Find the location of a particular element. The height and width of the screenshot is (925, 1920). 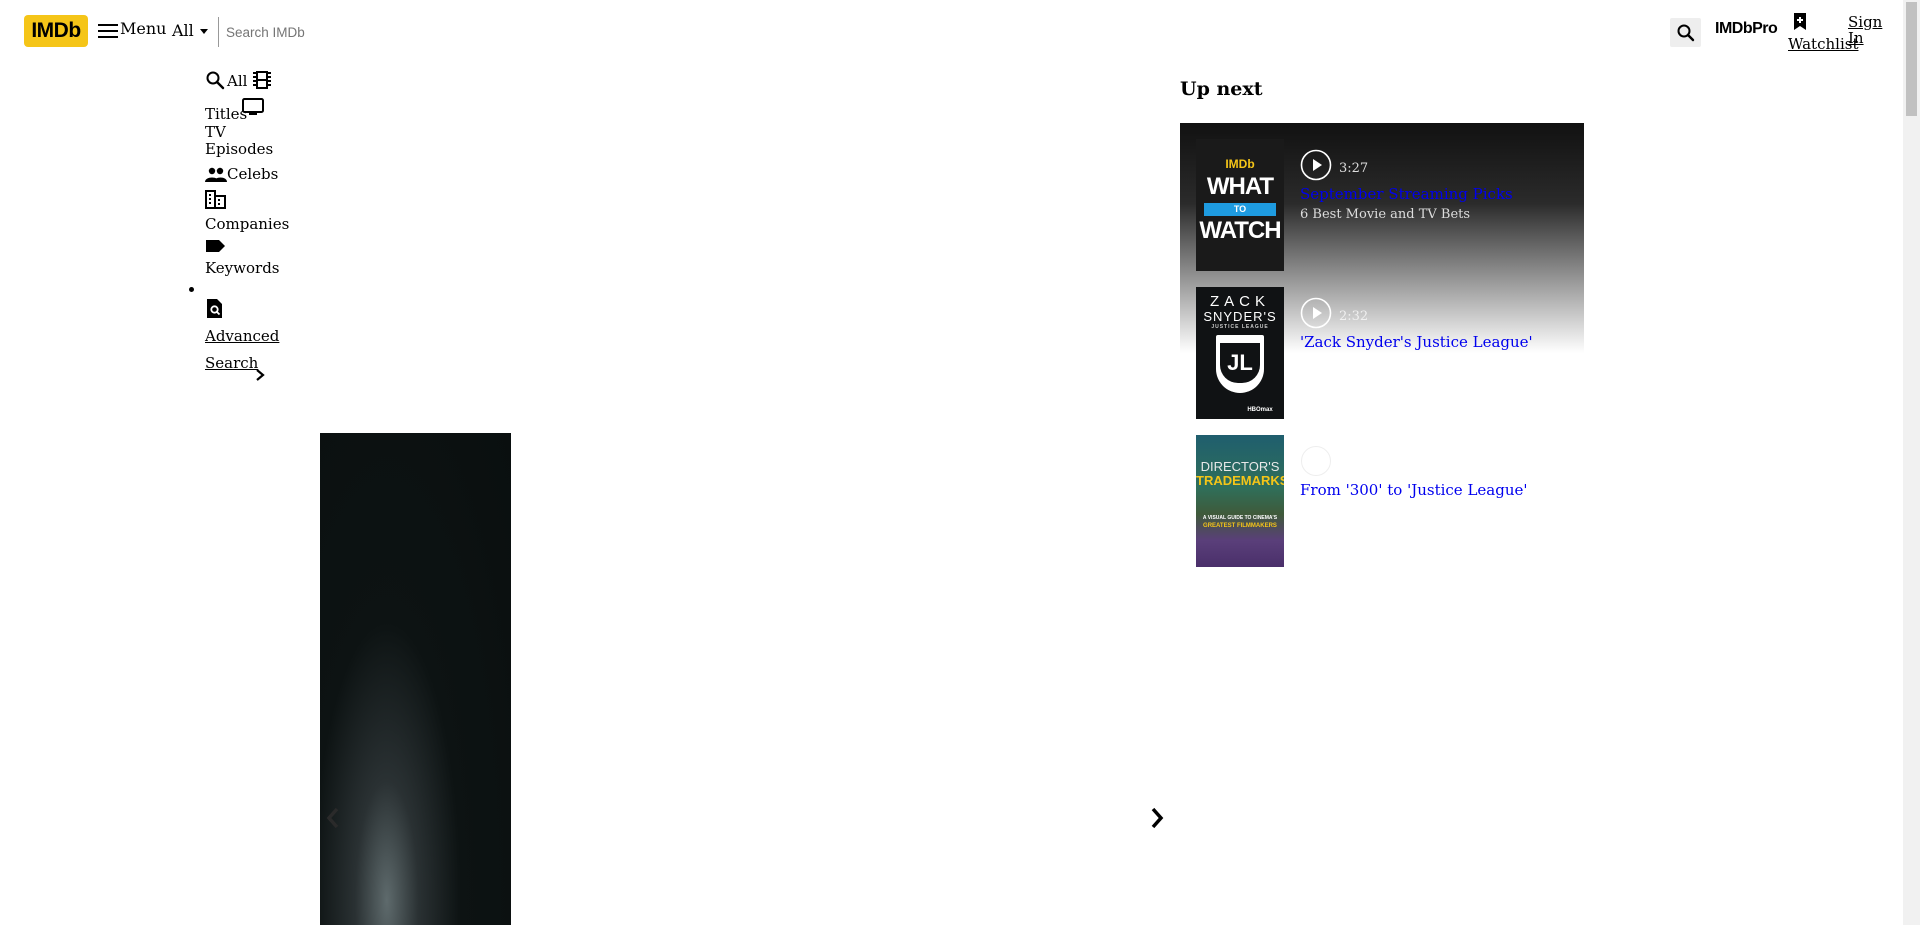

document-search-icon is located at coordinates (214, 308).